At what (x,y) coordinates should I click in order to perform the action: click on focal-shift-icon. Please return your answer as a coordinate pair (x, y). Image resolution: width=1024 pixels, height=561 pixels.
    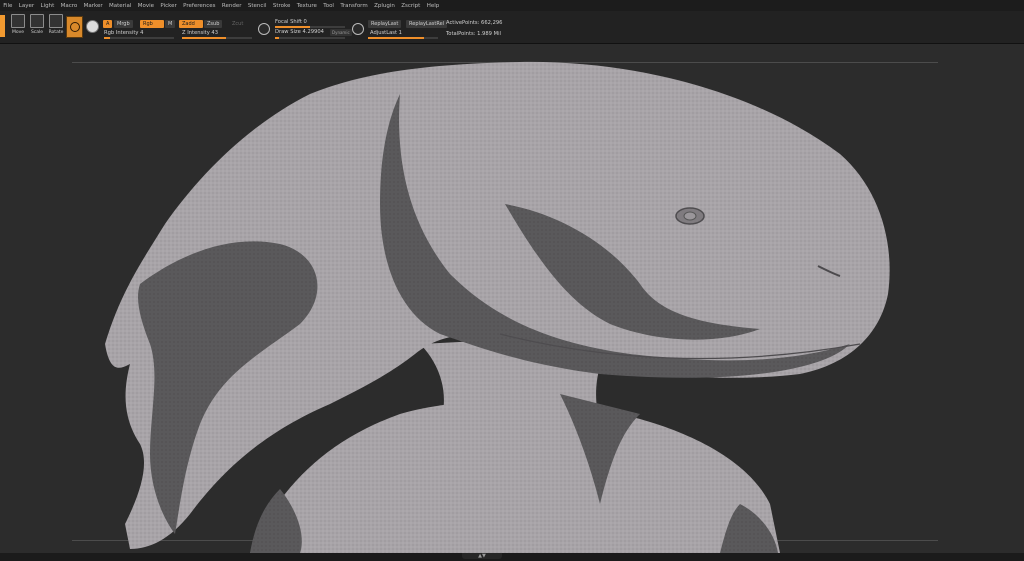
    Looking at the image, I should click on (264, 29).